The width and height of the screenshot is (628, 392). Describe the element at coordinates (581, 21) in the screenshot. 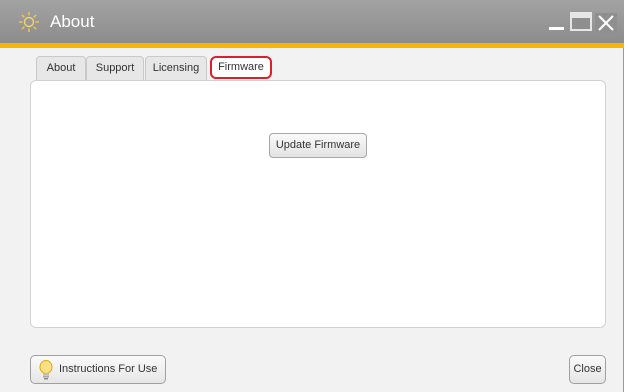

I see `maximize-icon` at that location.